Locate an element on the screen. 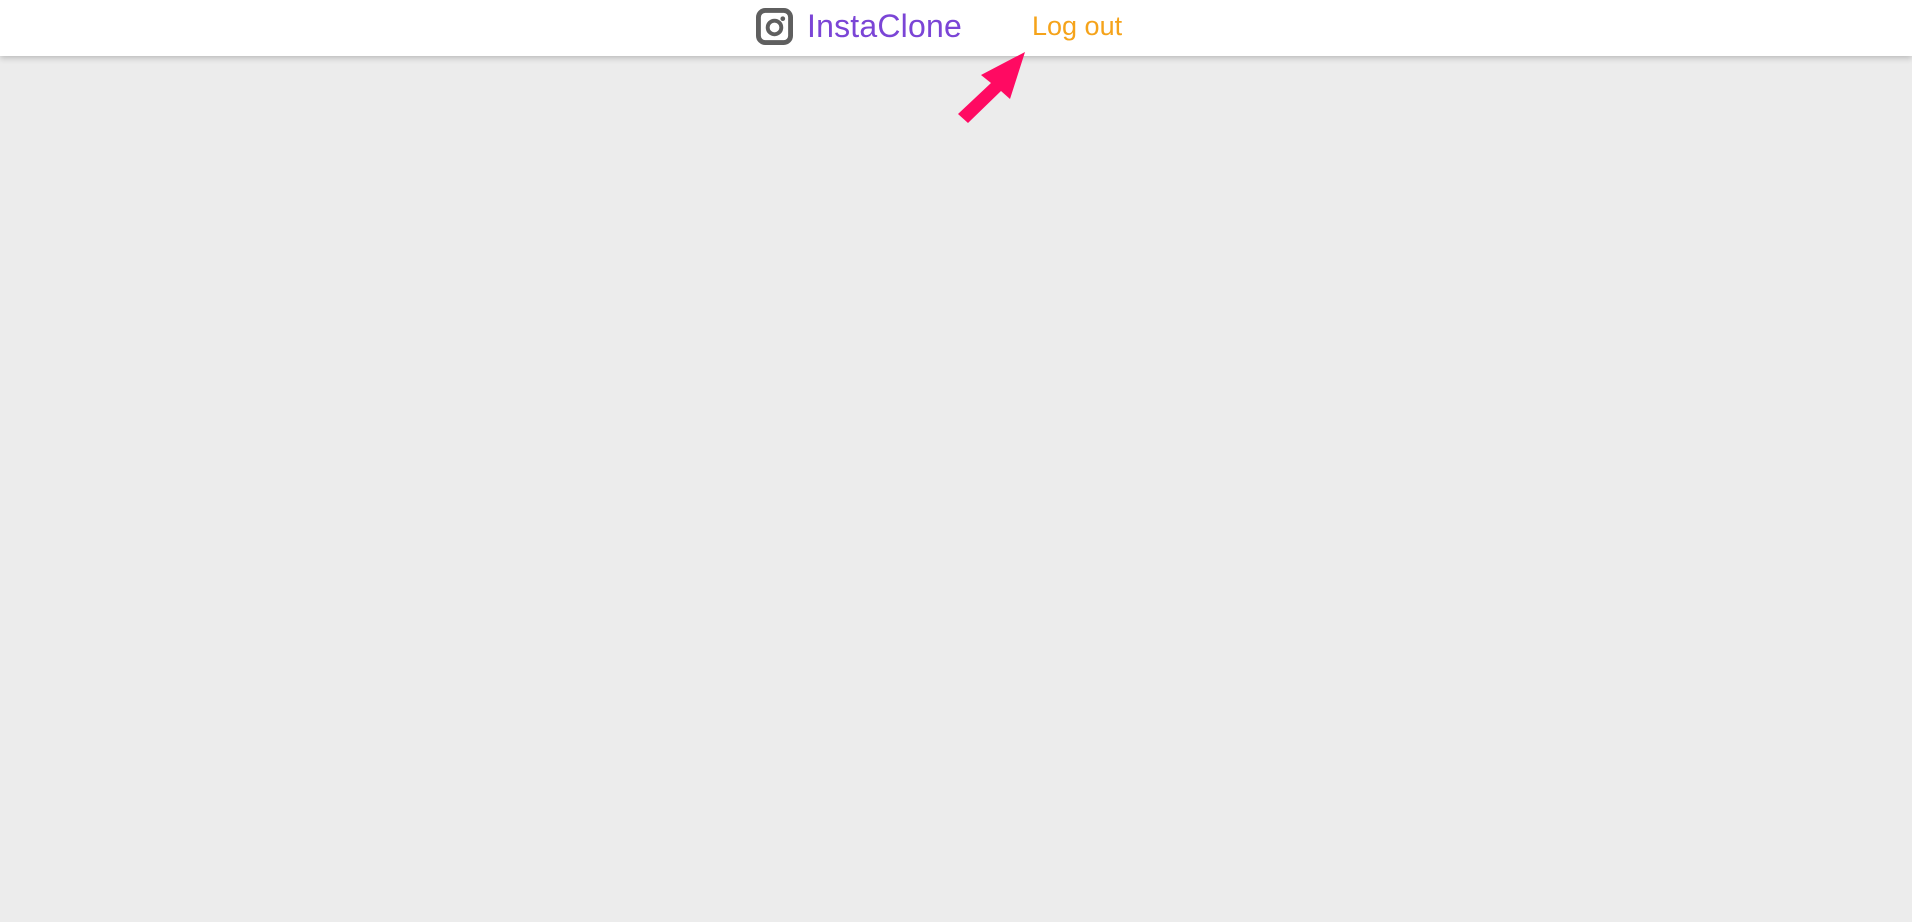 The height and width of the screenshot is (922, 1912). brand-home-link: InstaClone is located at coordinates (859, 26).